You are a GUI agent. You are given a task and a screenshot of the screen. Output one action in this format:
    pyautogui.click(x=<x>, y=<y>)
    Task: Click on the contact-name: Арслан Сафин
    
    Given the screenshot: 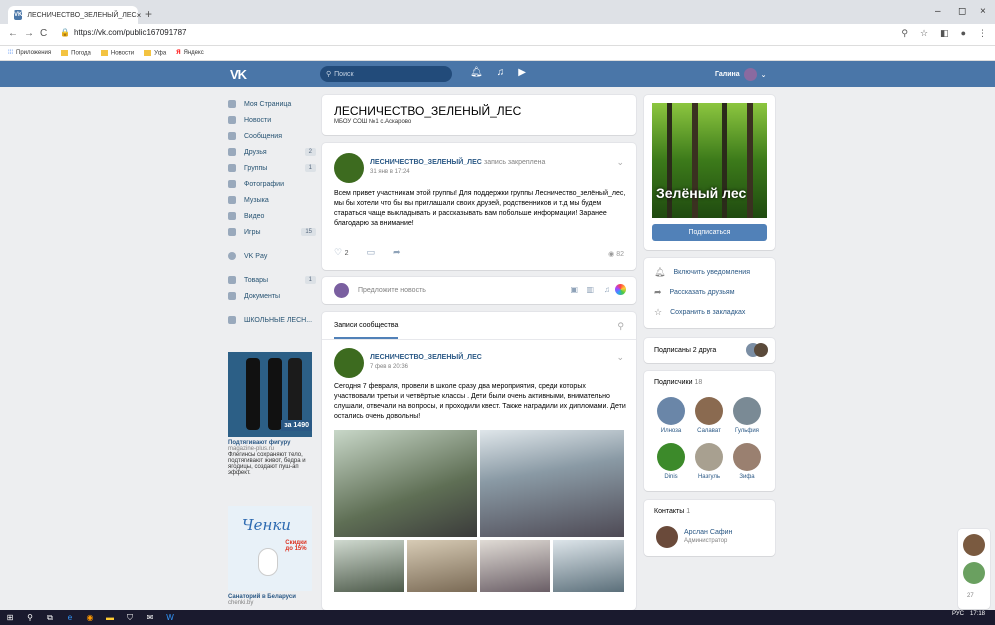 What is the action you would take?
    pyautogui.click(x=708, y=532)
    